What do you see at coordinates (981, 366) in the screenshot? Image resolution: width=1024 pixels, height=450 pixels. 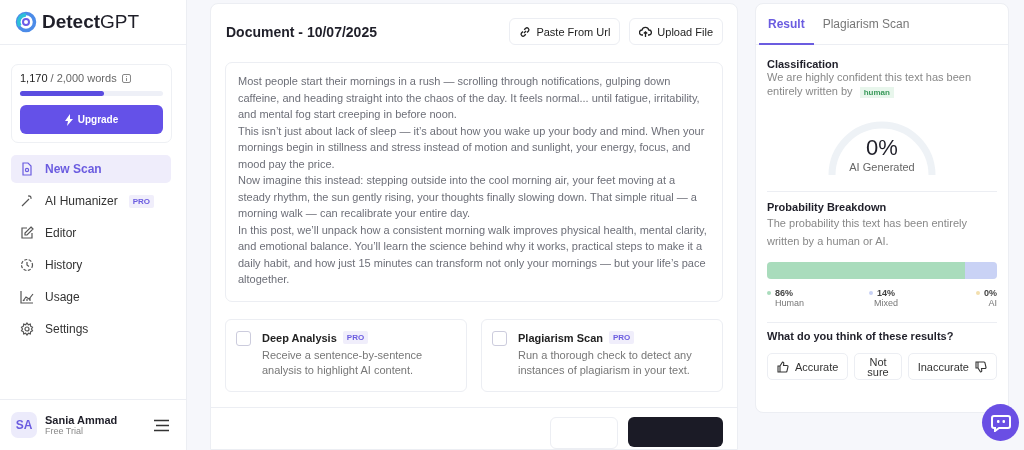 I see `thumbs-down-icon` at bounding box center [981, 366].